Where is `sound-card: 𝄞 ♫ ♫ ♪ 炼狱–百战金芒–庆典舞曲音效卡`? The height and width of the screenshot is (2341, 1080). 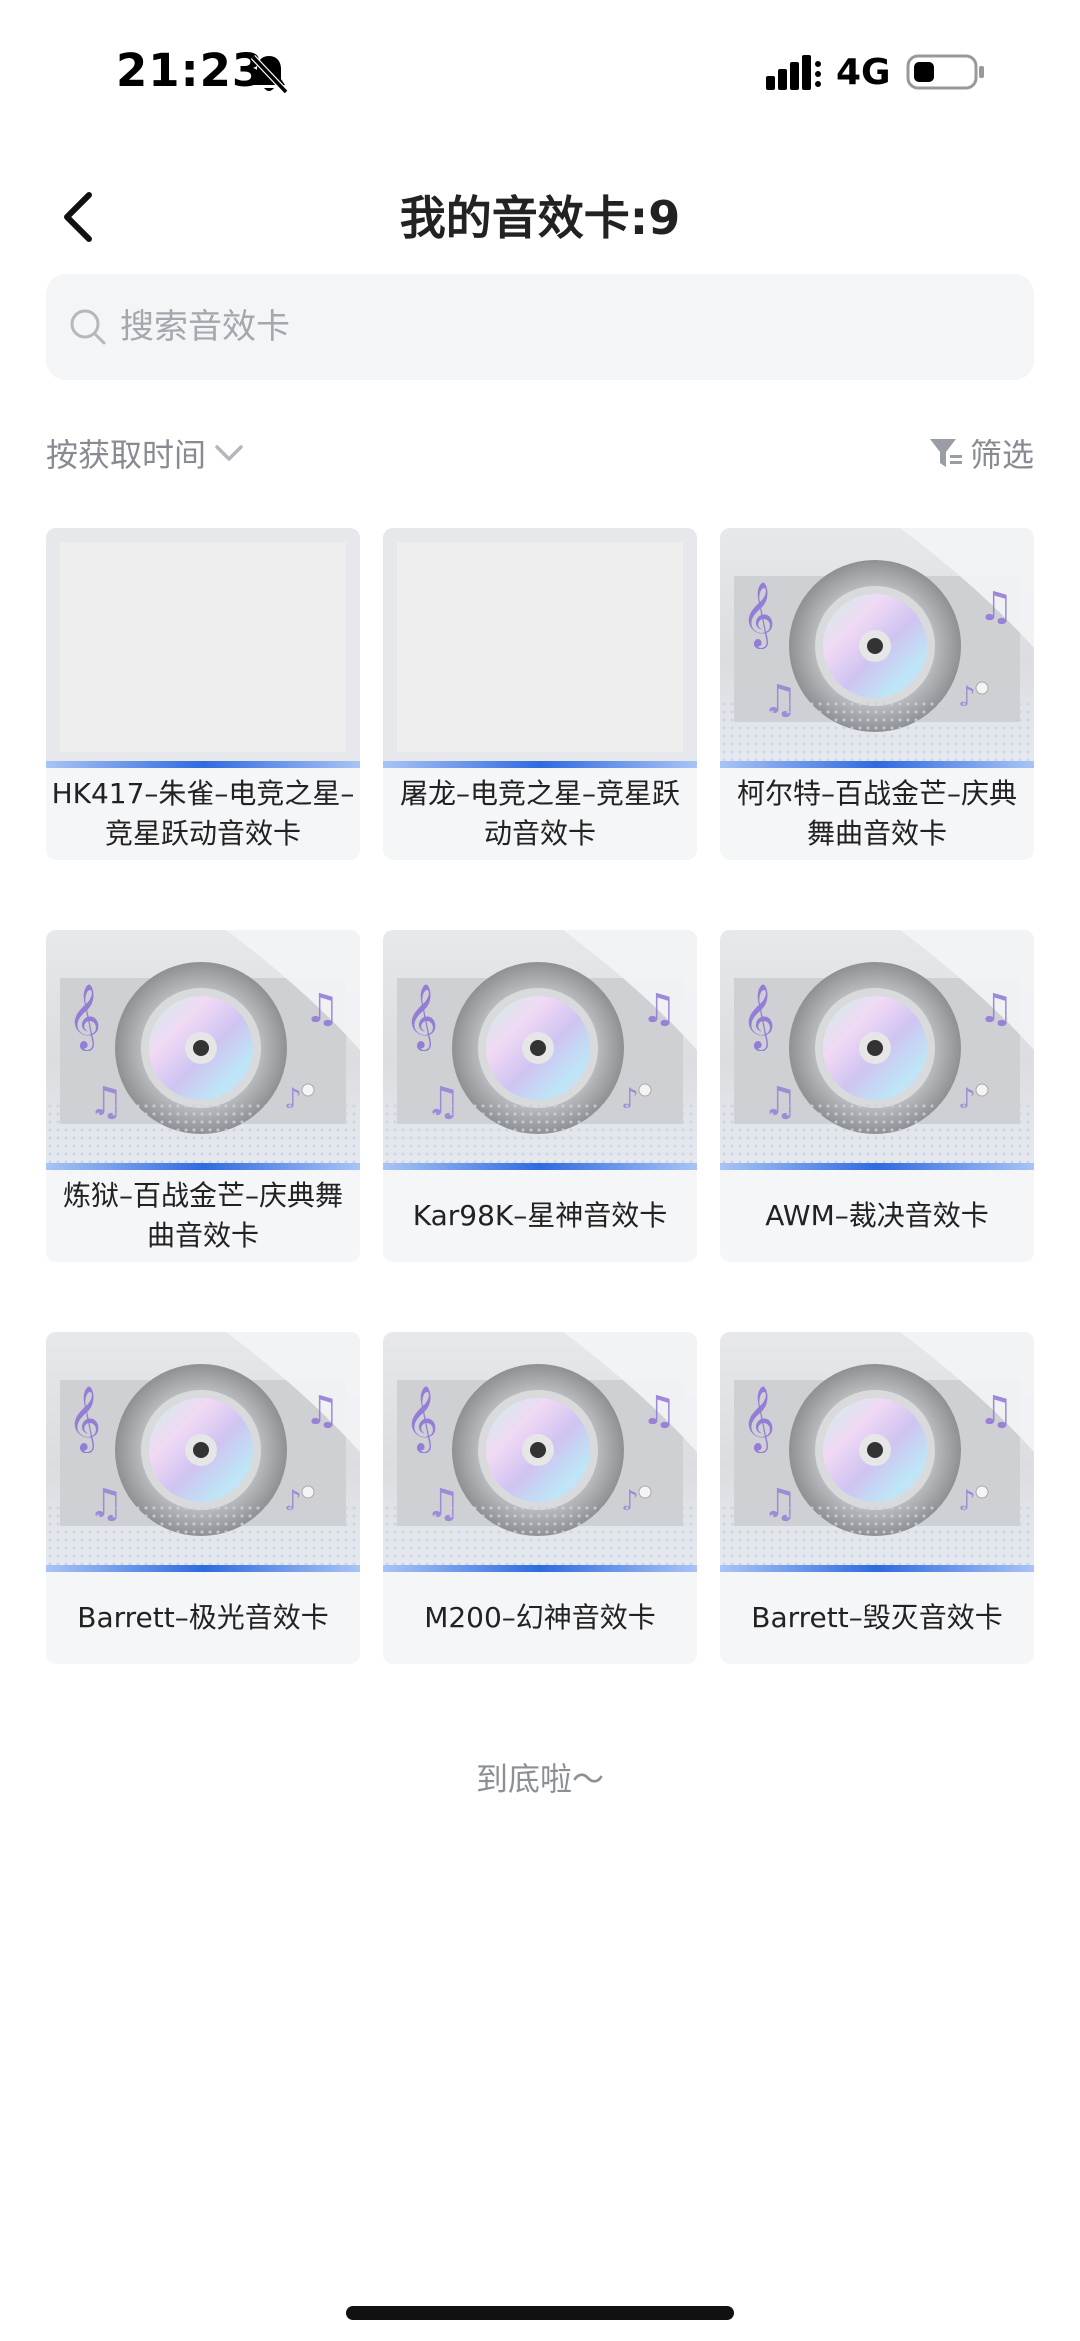
sound-card: 𝄞 ♫ ♫ ♪ 炼狱–百战金芒–庆典舞曲音效卡 is located at coordinates (203, 1096).